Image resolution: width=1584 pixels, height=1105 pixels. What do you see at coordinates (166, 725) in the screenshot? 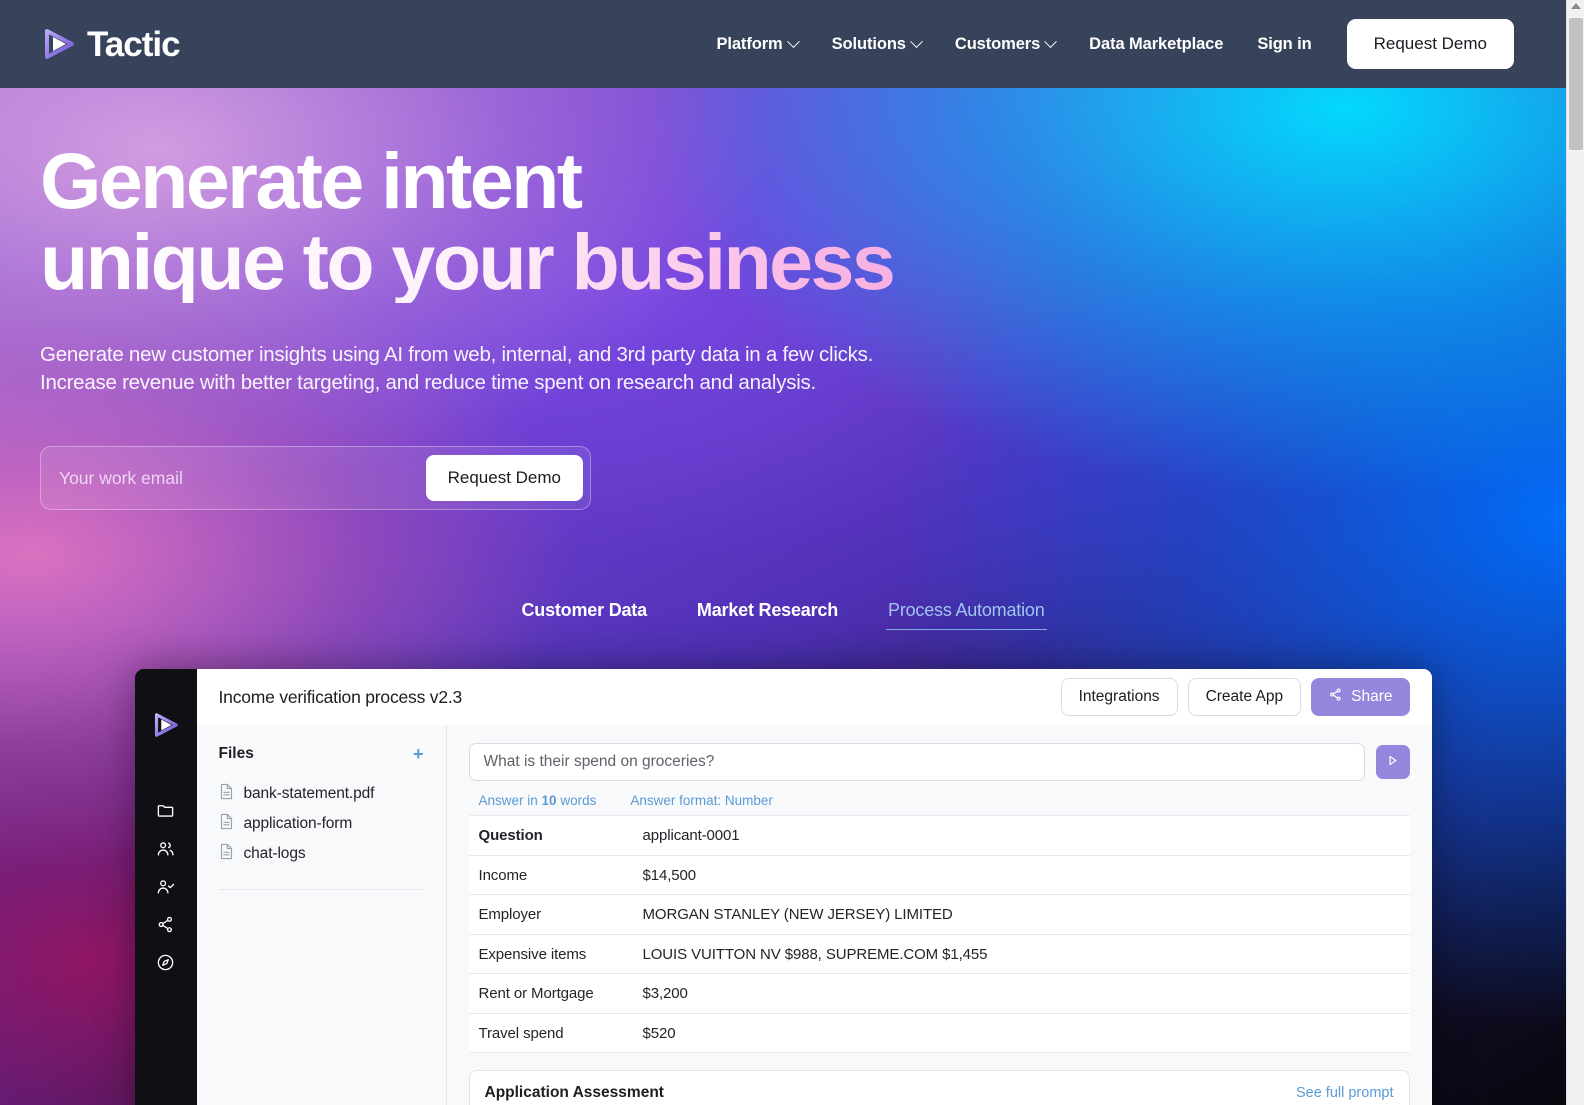
I see `rail-play-triangle-logo-icon` at bounding box center [166, 725].